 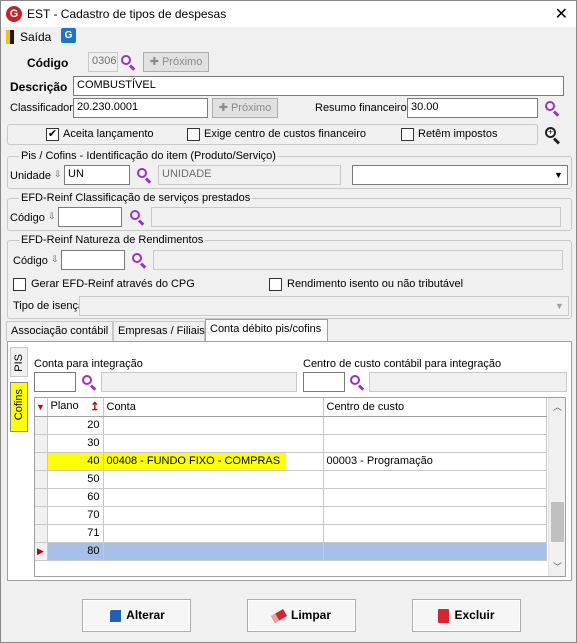 What do you see at coordinates (145, 615) in the screenshot?
I see `alterar-label: Alterar` at bounding box center [145, 615].